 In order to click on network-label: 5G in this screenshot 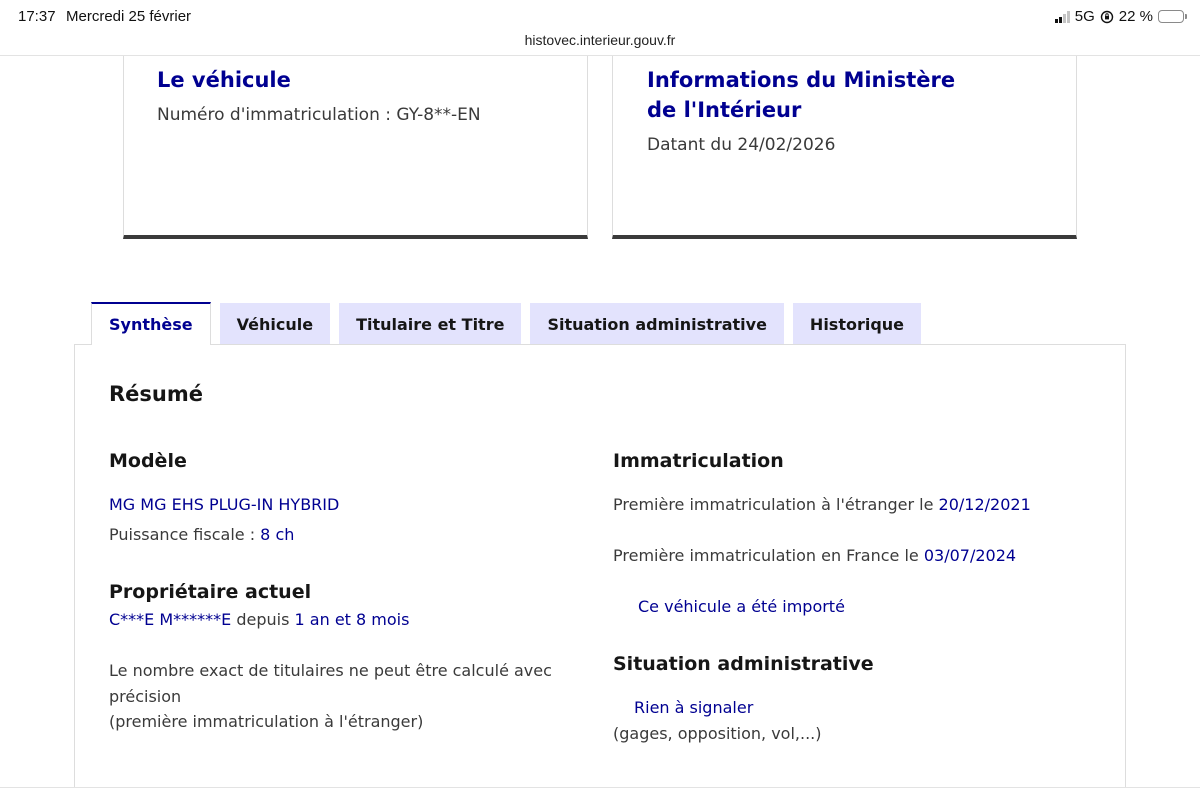, I will do `click(1084, 16)`.